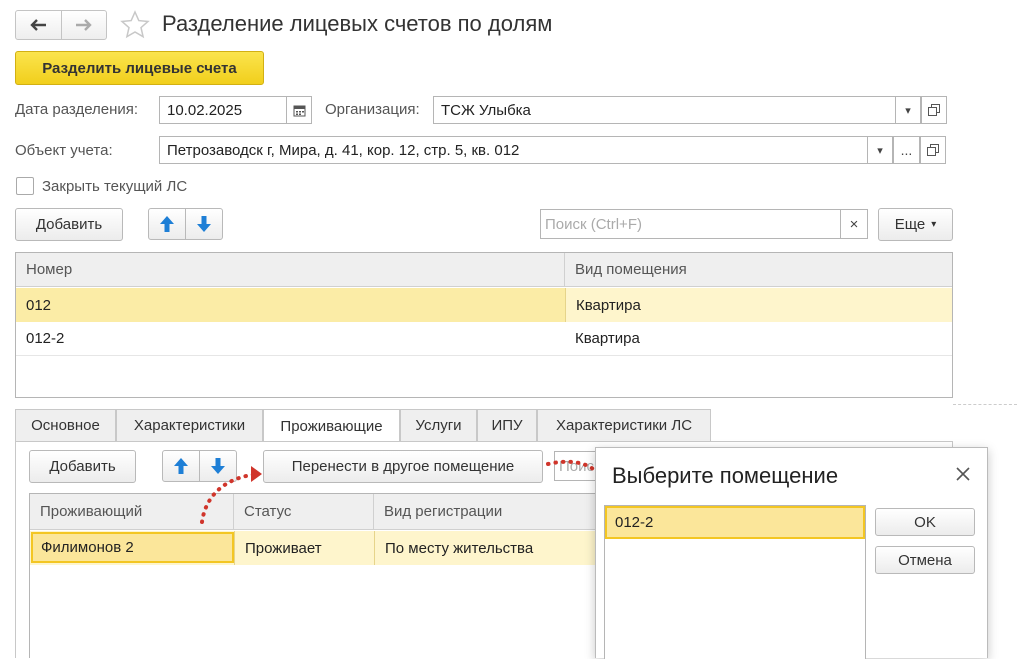 This screenshot has width=1017, height=659. I want to click on room-list: 012-2, so click(735, 582).